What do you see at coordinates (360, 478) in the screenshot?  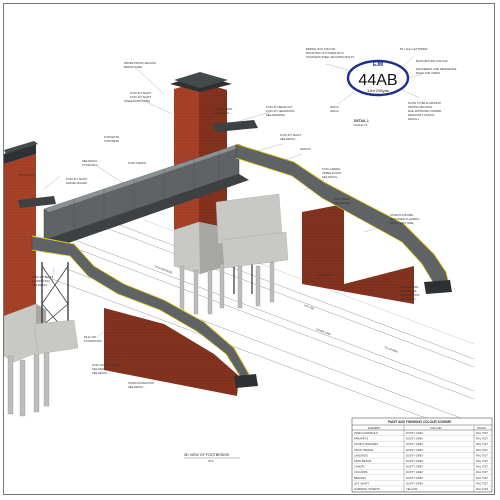 I see `table-cell: BRACING` at bounding box center [360, 478].